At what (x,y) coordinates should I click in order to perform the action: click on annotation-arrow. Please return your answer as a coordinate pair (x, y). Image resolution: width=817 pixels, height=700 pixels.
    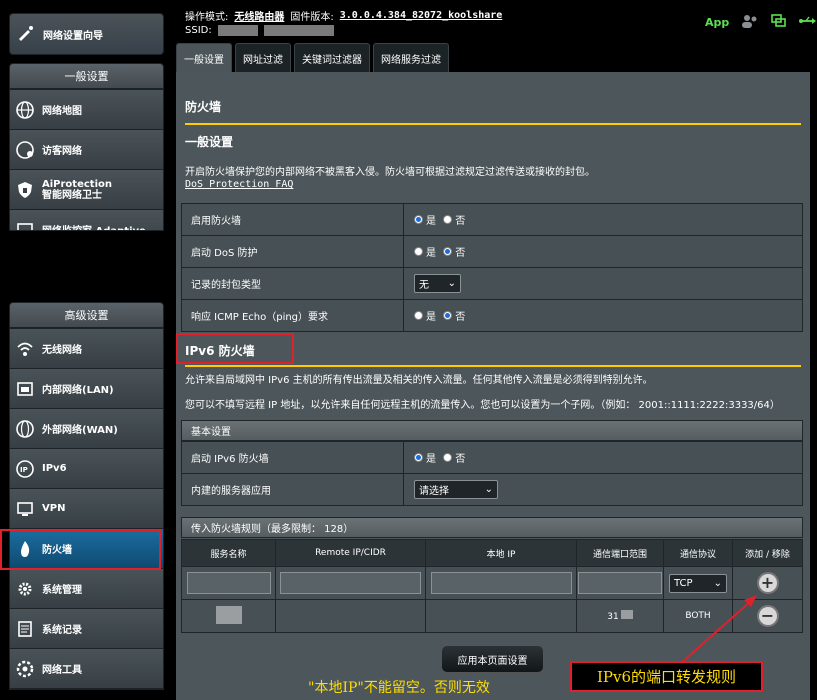
    Looking at the image, I should click on (718, 630).